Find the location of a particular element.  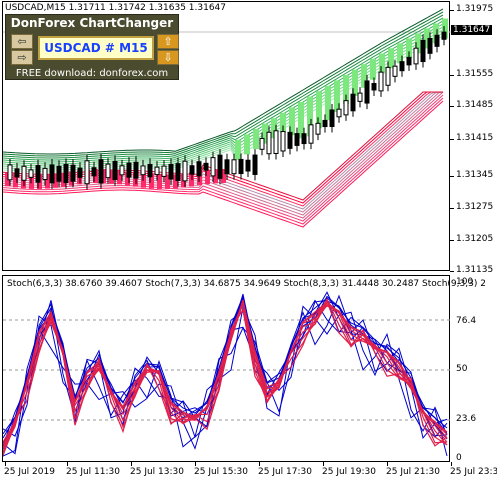

stoch-level-top: 100 is located at coordinates (465, 282).